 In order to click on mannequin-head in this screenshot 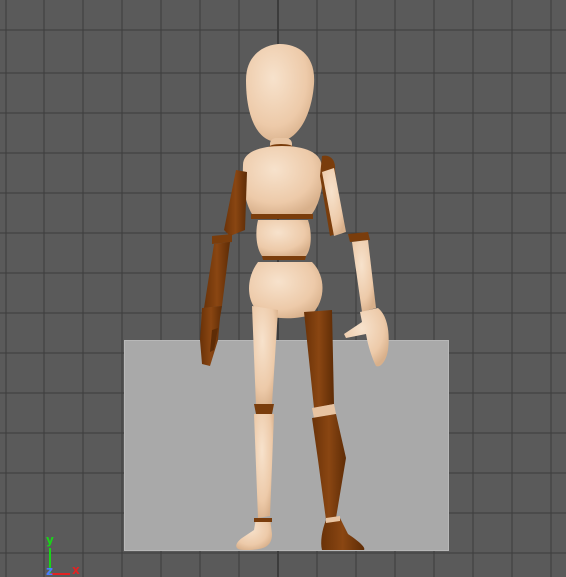, I will do `click(280, 93)`.